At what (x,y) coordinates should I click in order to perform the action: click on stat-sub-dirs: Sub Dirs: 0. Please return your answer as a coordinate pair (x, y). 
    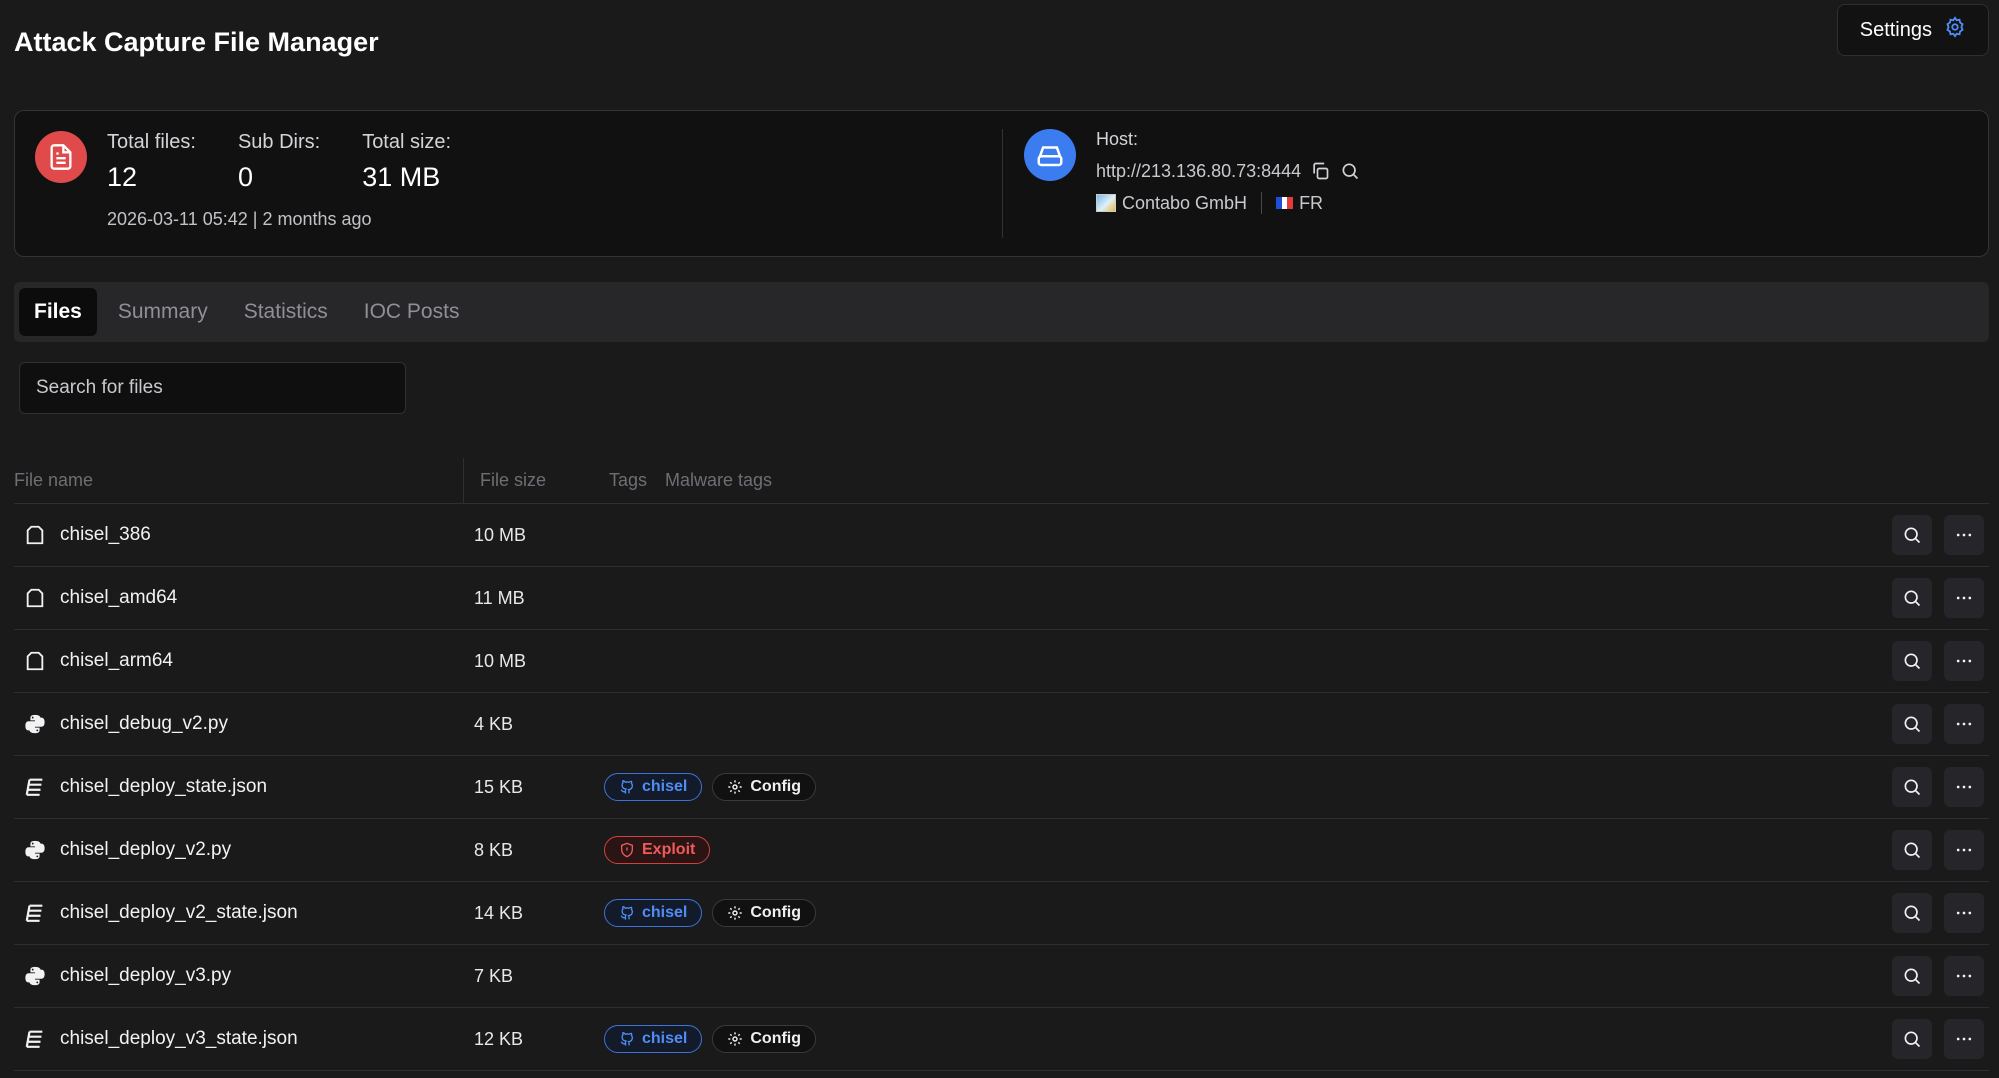
    Looking at the image, I should click on (279, 162).